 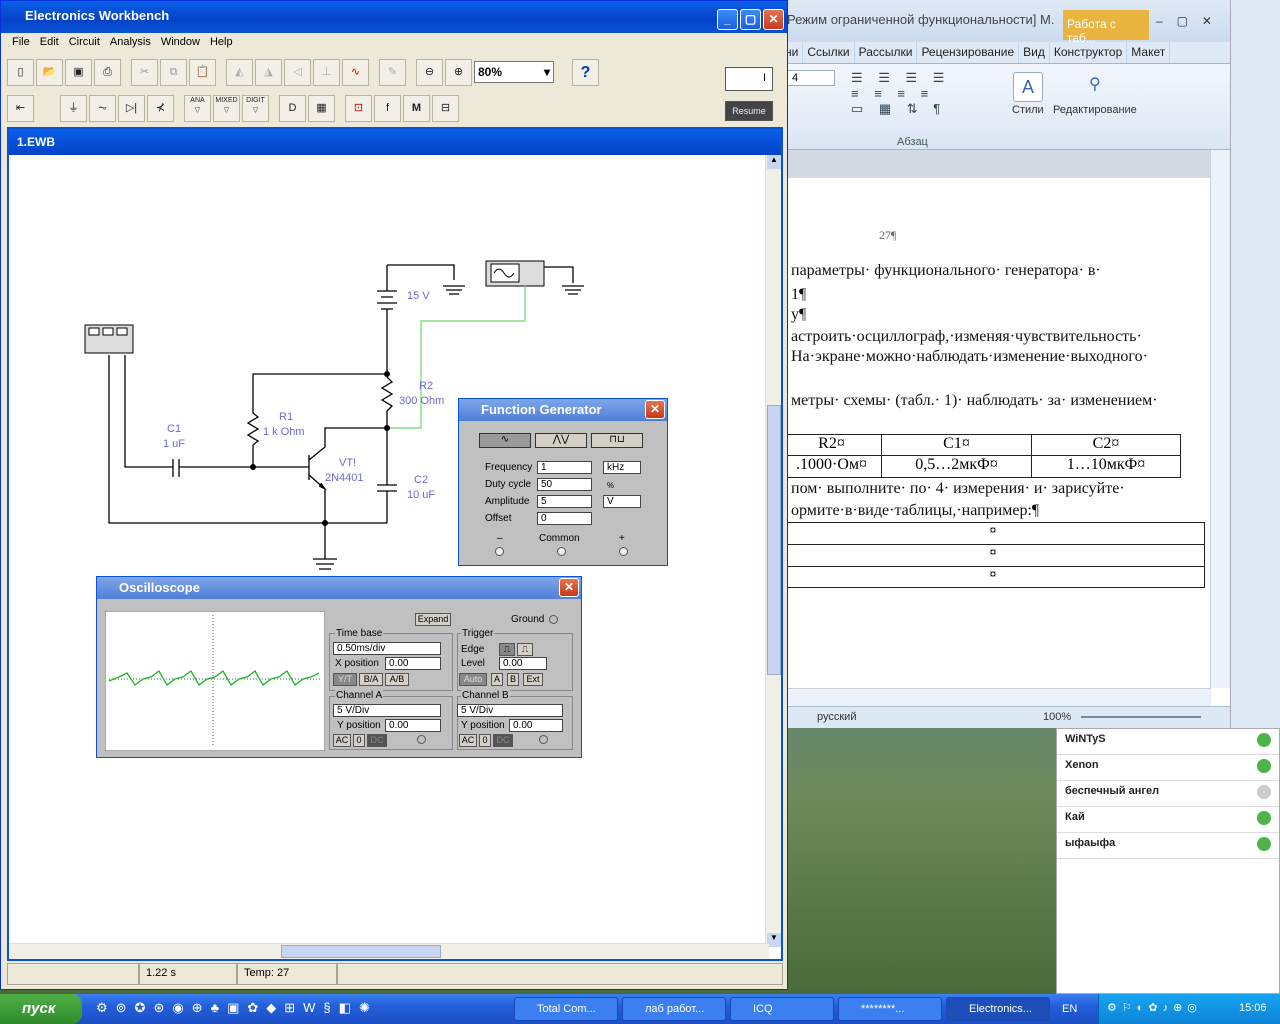 What do you see at coordinates (361, 951) in the screenshot?
I see `hscroll-thumb` at bounding box center [361, 951].